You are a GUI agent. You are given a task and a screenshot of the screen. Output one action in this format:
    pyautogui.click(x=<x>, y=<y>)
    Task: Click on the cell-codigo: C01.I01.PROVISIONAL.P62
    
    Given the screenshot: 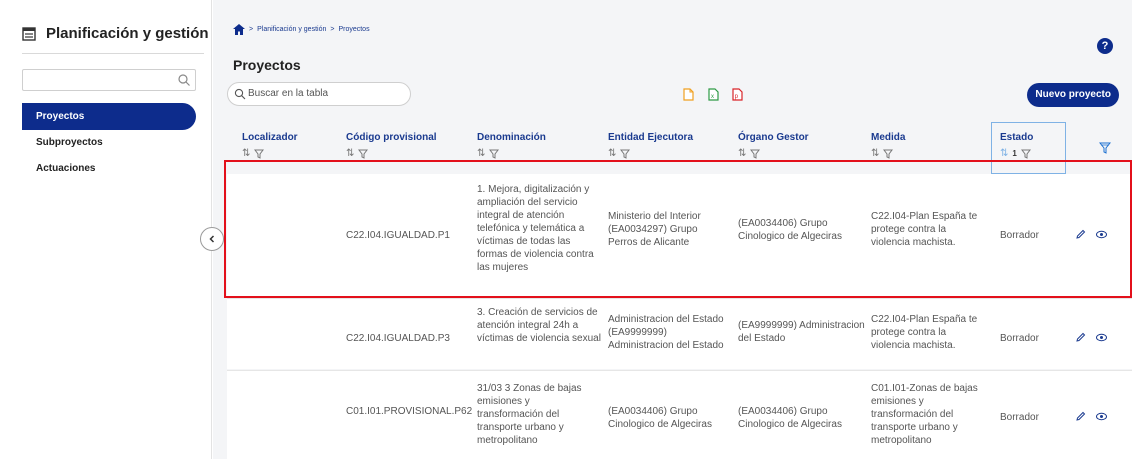 What is the action you would take?
    pyautogui.click(x=409, y=411)
    